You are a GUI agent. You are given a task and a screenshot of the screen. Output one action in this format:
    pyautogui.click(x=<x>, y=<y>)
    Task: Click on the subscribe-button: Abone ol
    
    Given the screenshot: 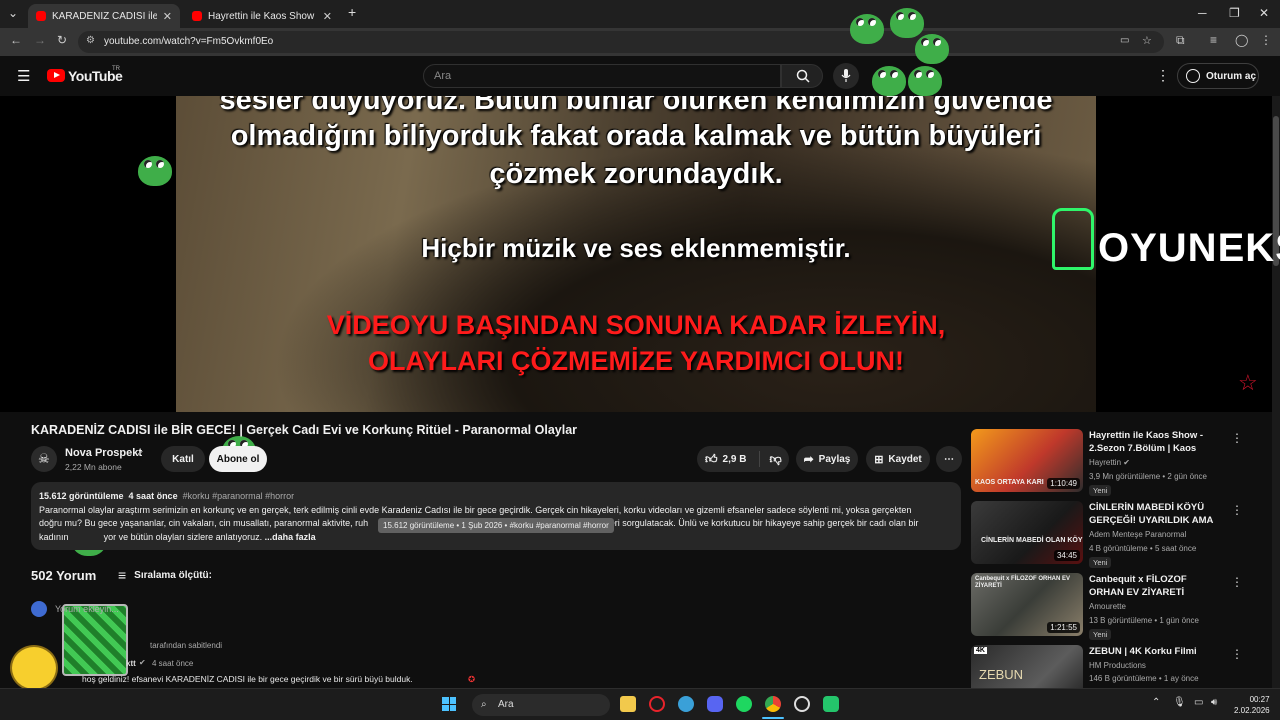 What is the action you would take?
    pyautogui.click(x=238, y=459)
    